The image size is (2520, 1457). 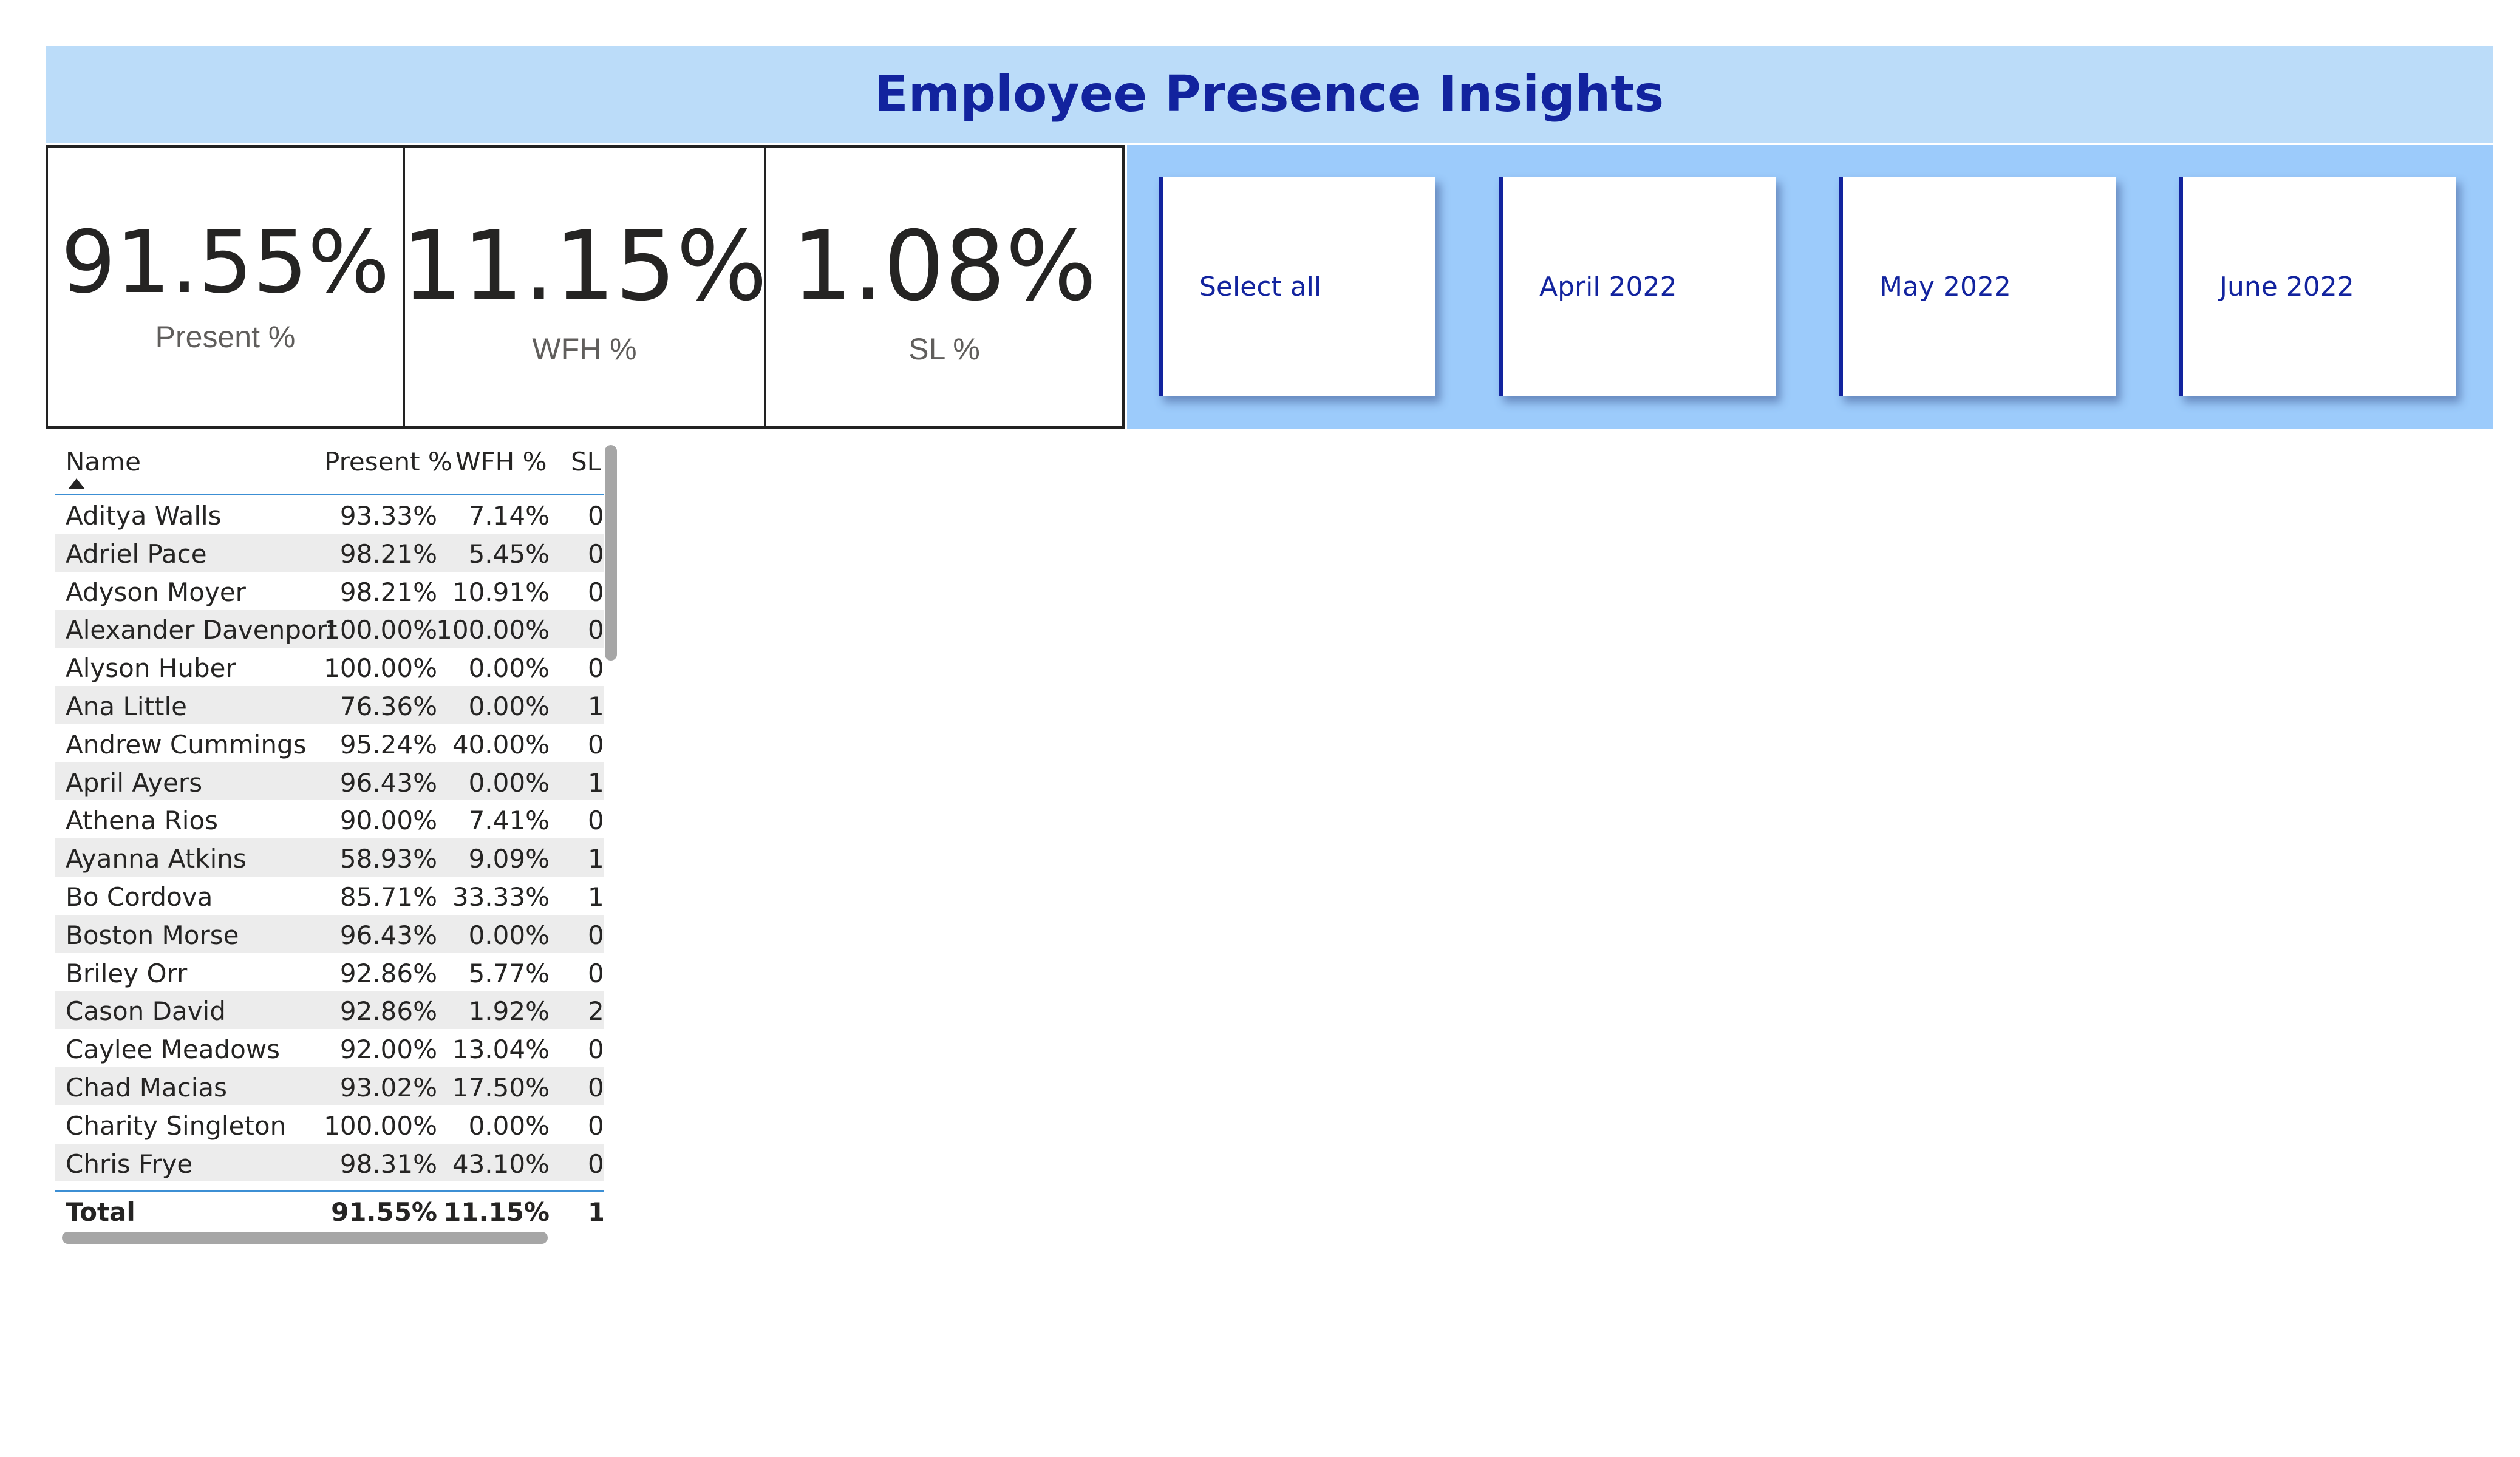 What do you see at coordinates (388, 1164) in the screenshot?
I see `cell-present: 98.31%` at bounding box center [388, 1164].